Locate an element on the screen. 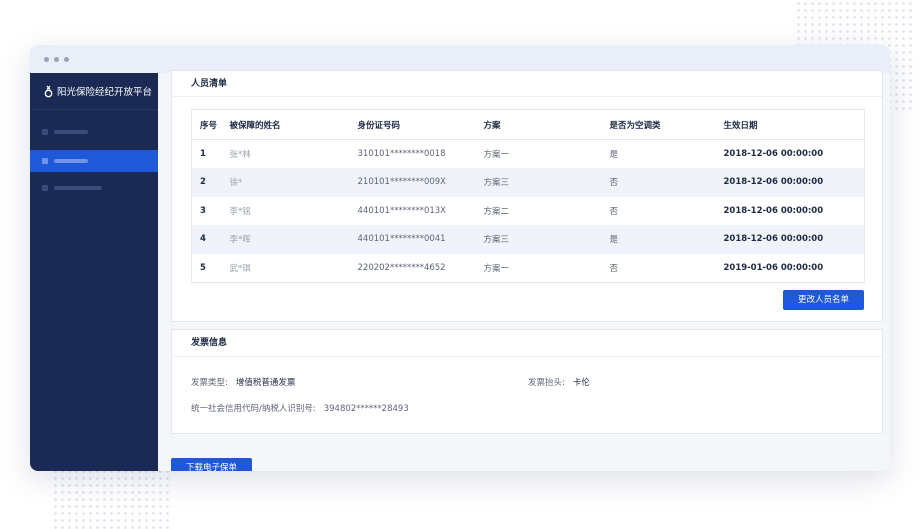 The width and height of the screenshot is (921, 529). cell-name: 李*铭 is located at coordinates (240, 211).